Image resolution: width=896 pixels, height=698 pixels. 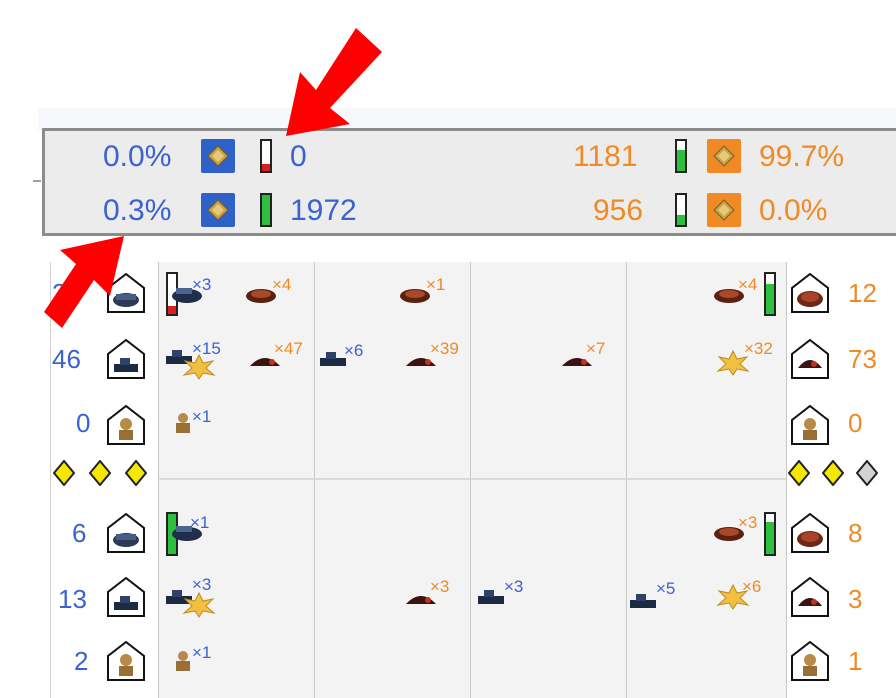 I want to click on right-row2-health-bar, so click(x=681, y=210).